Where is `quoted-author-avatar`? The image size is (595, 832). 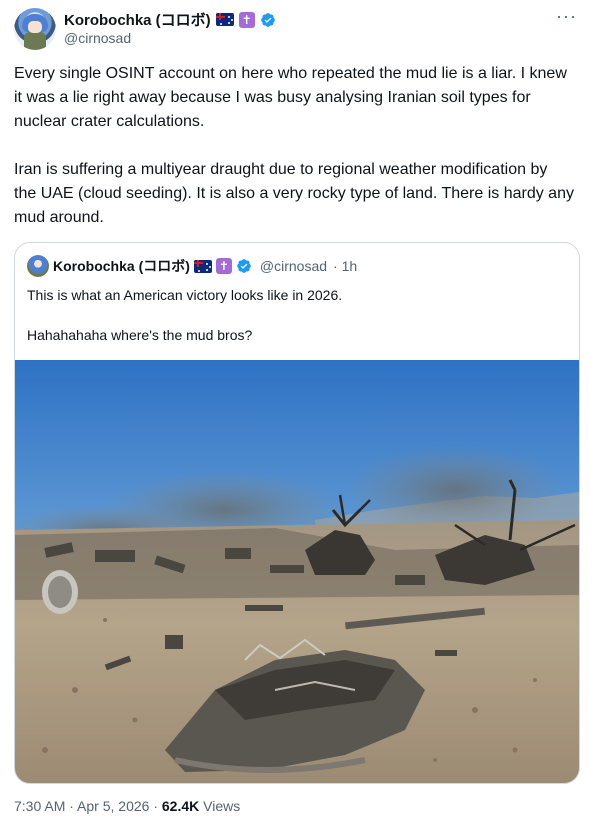
quoted-author-avatar is located at coordinates (38, 266).